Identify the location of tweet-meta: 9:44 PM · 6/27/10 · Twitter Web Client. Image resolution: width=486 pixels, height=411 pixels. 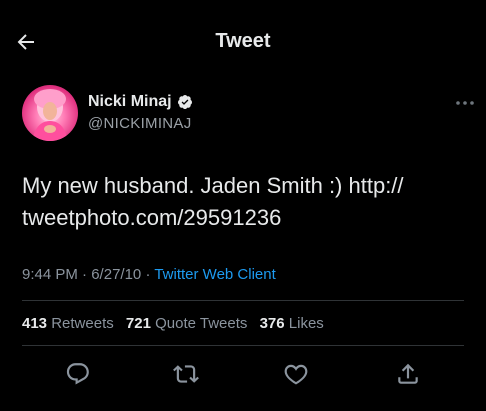
(149, 274).